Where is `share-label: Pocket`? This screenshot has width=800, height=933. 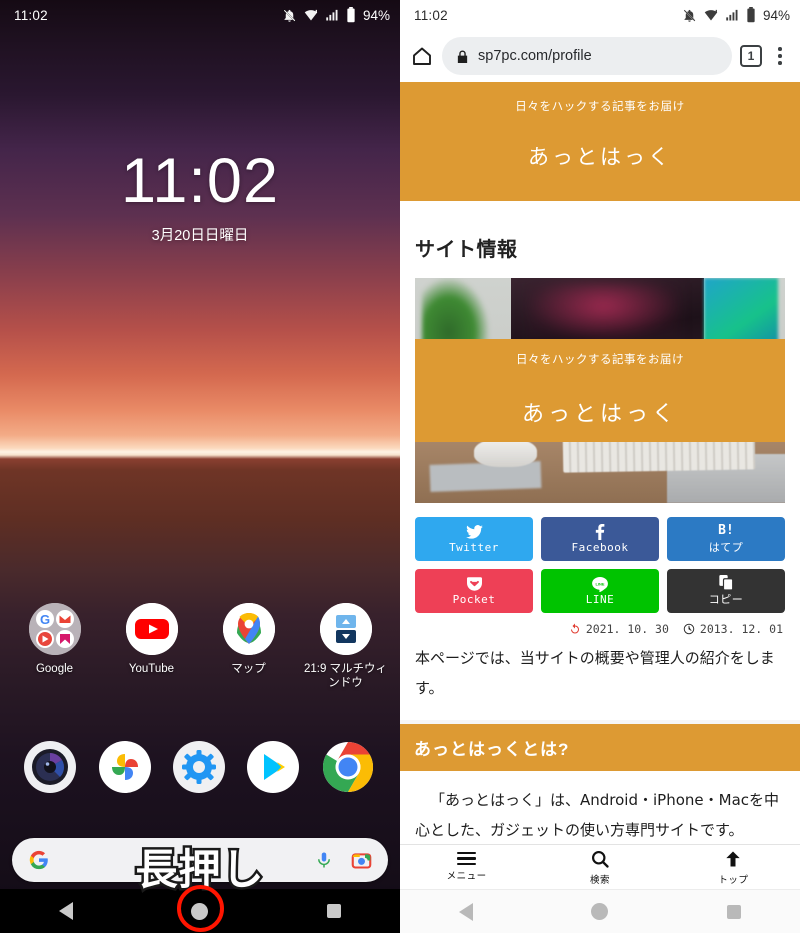
share-label: Pocket is located at coordinates (474, 599).